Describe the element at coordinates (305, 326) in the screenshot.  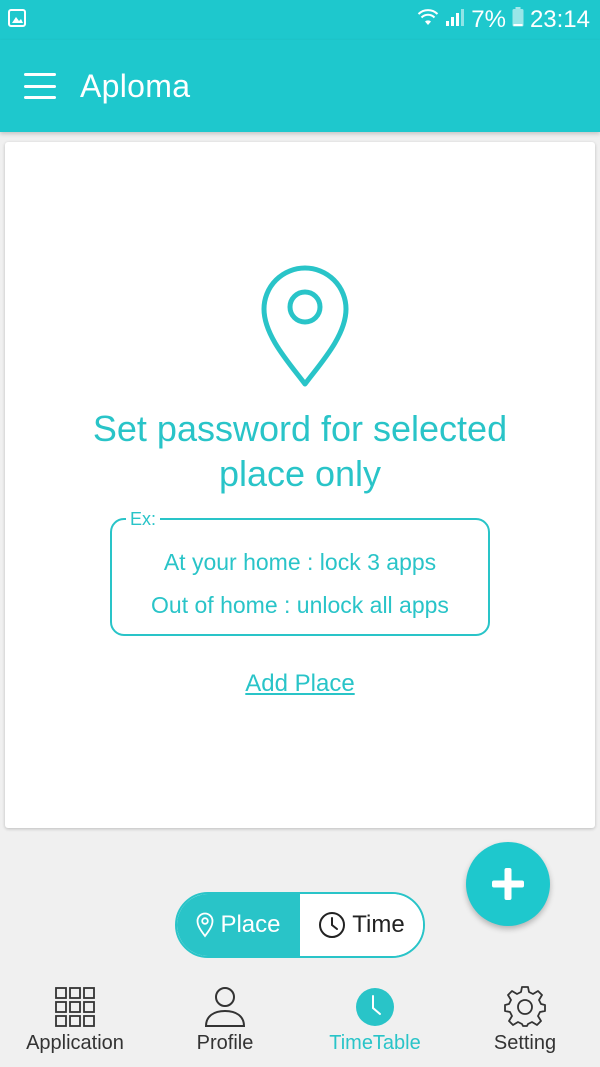
I see `location-pin-icon` at that location.